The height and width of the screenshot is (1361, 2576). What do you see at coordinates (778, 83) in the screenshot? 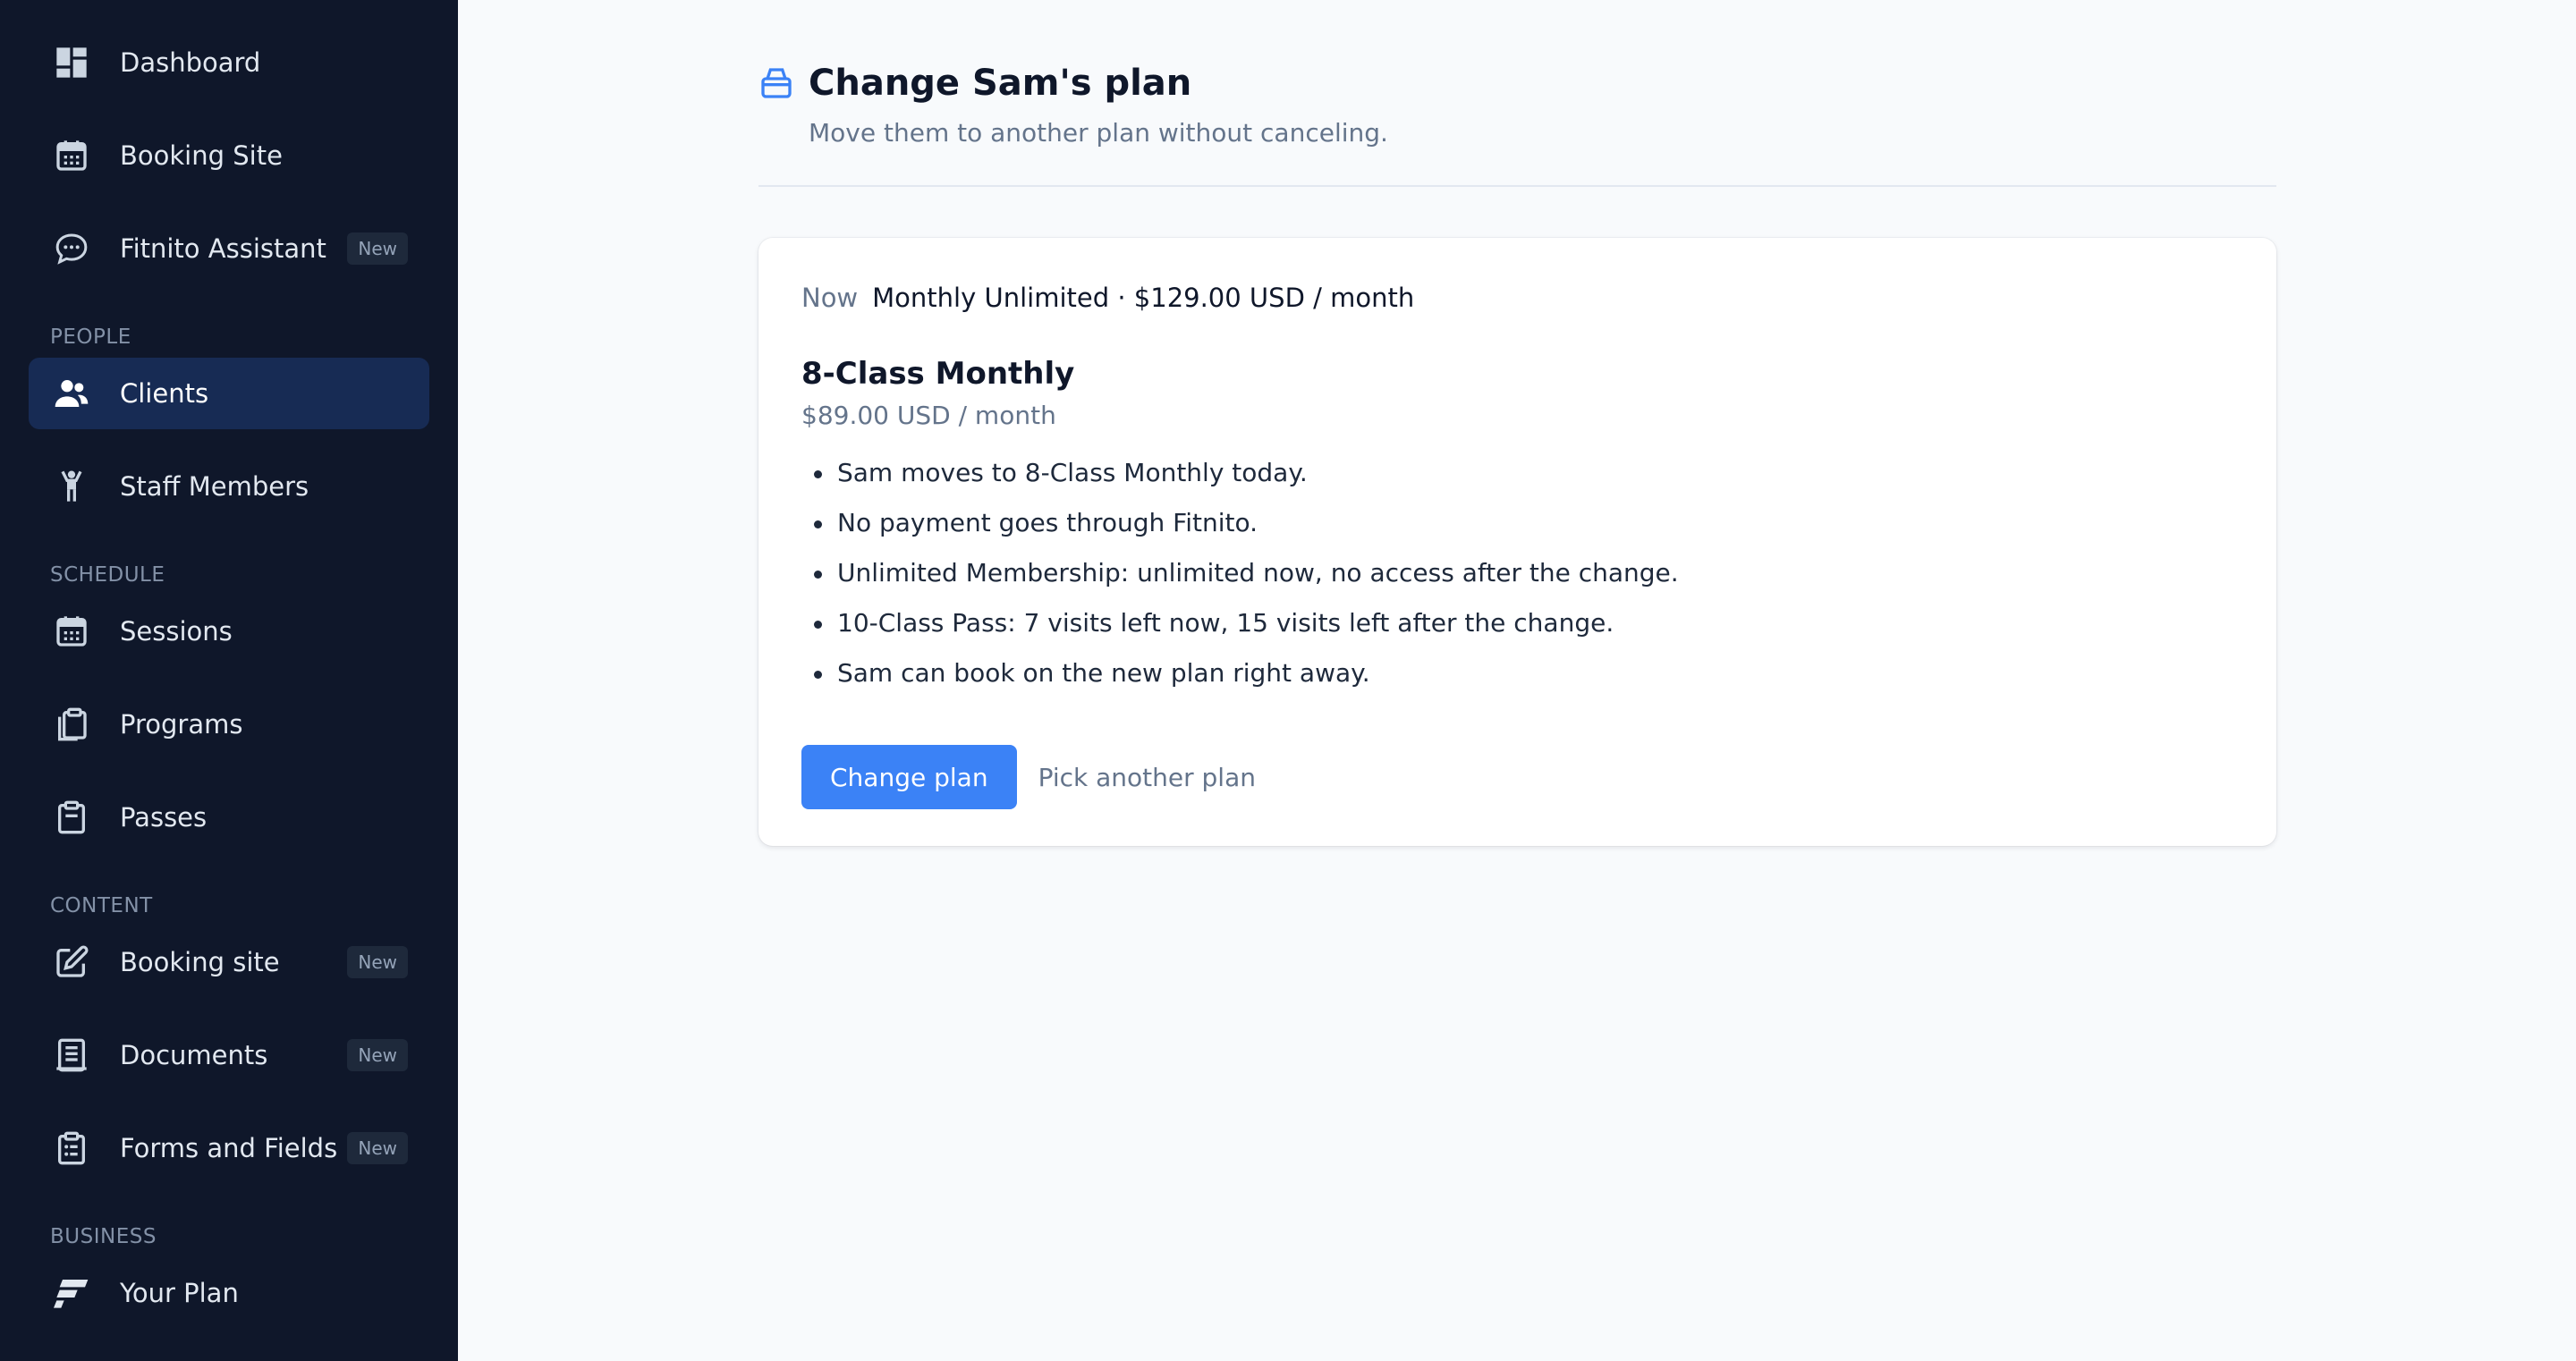
I see `box-icon` at bounding box center [778, 83].